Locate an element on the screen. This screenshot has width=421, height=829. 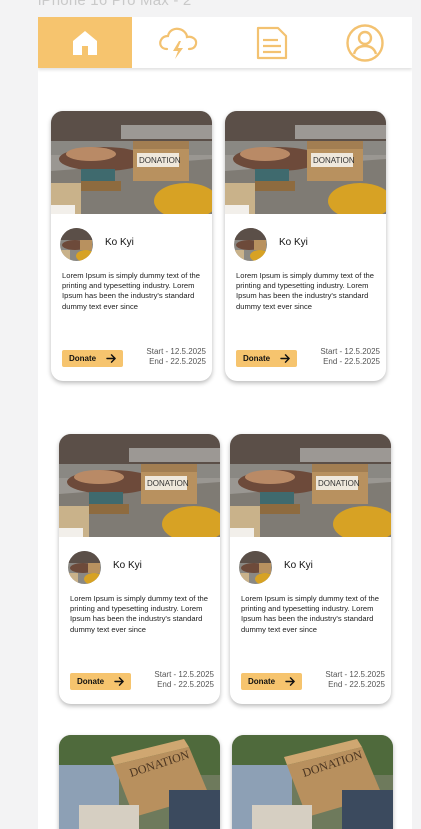
user-profile-icon is located at coordinates (365, 42).